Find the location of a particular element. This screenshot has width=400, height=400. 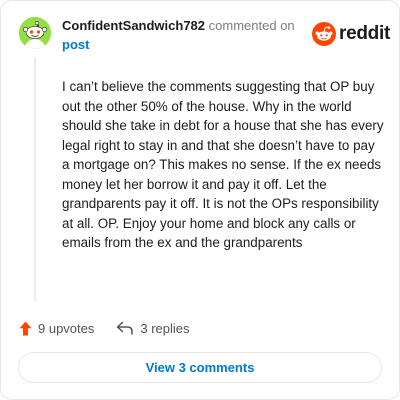

upvote-button: 9 upvotes is located at coordinates (56, 328).